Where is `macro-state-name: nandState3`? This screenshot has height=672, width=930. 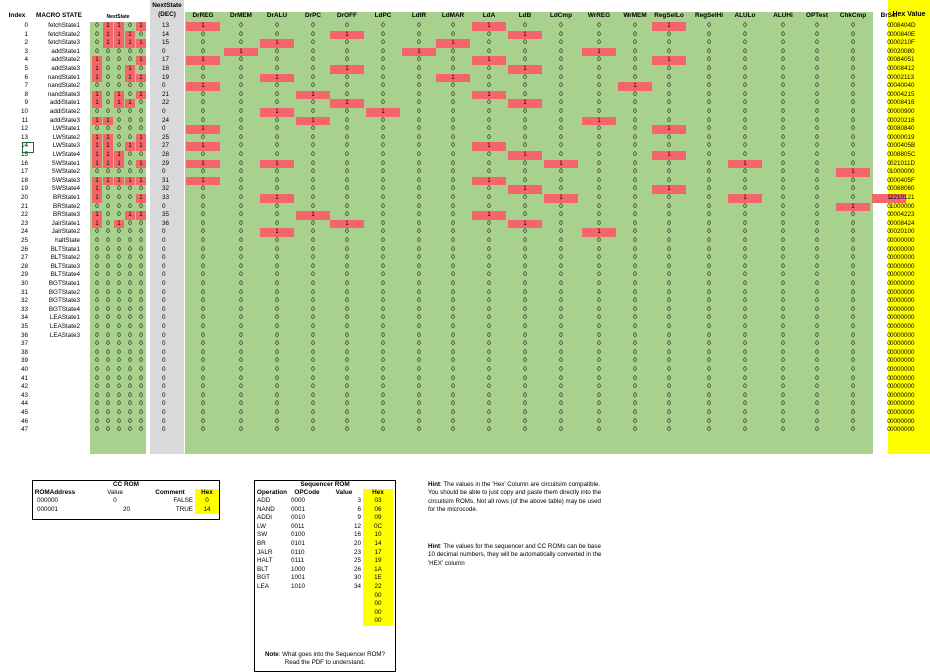 macro-state-name: nandState3 is located at coordinates (56, 95).